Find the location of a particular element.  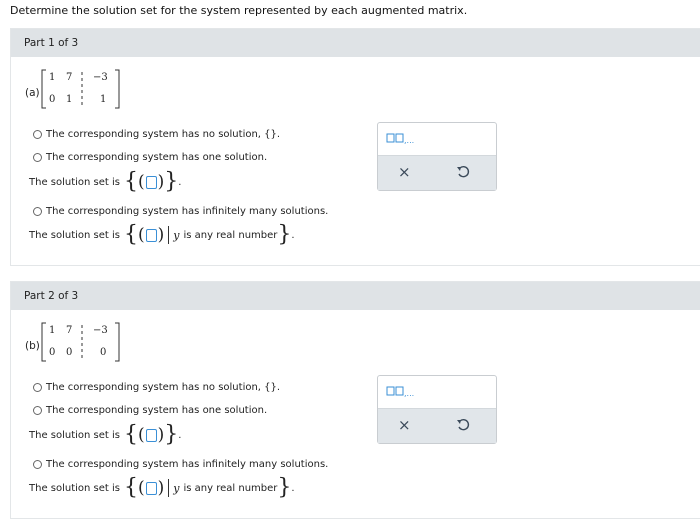

augmented-matrix-a: (a) 1 7 −3 0 1 1 is located at coordinates (81, 92).